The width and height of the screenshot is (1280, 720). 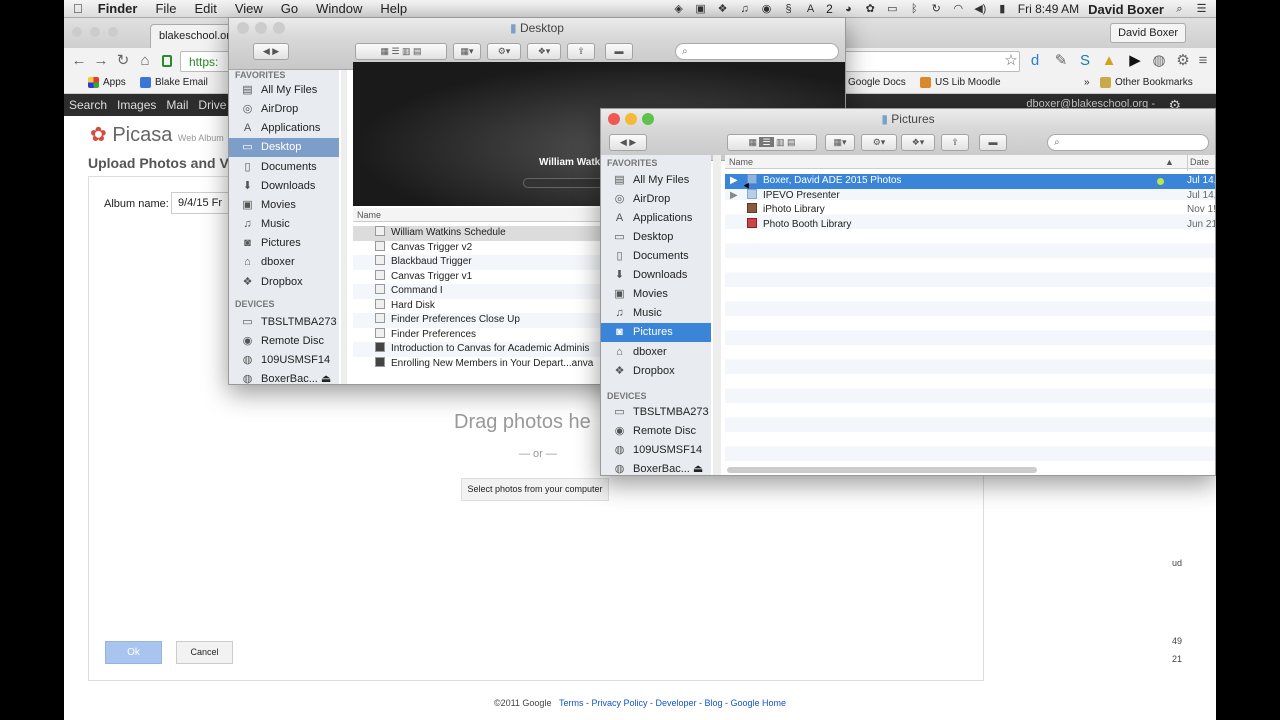 I want to click on eyedropper-icon: ✎, so click(x=1061, y=61).